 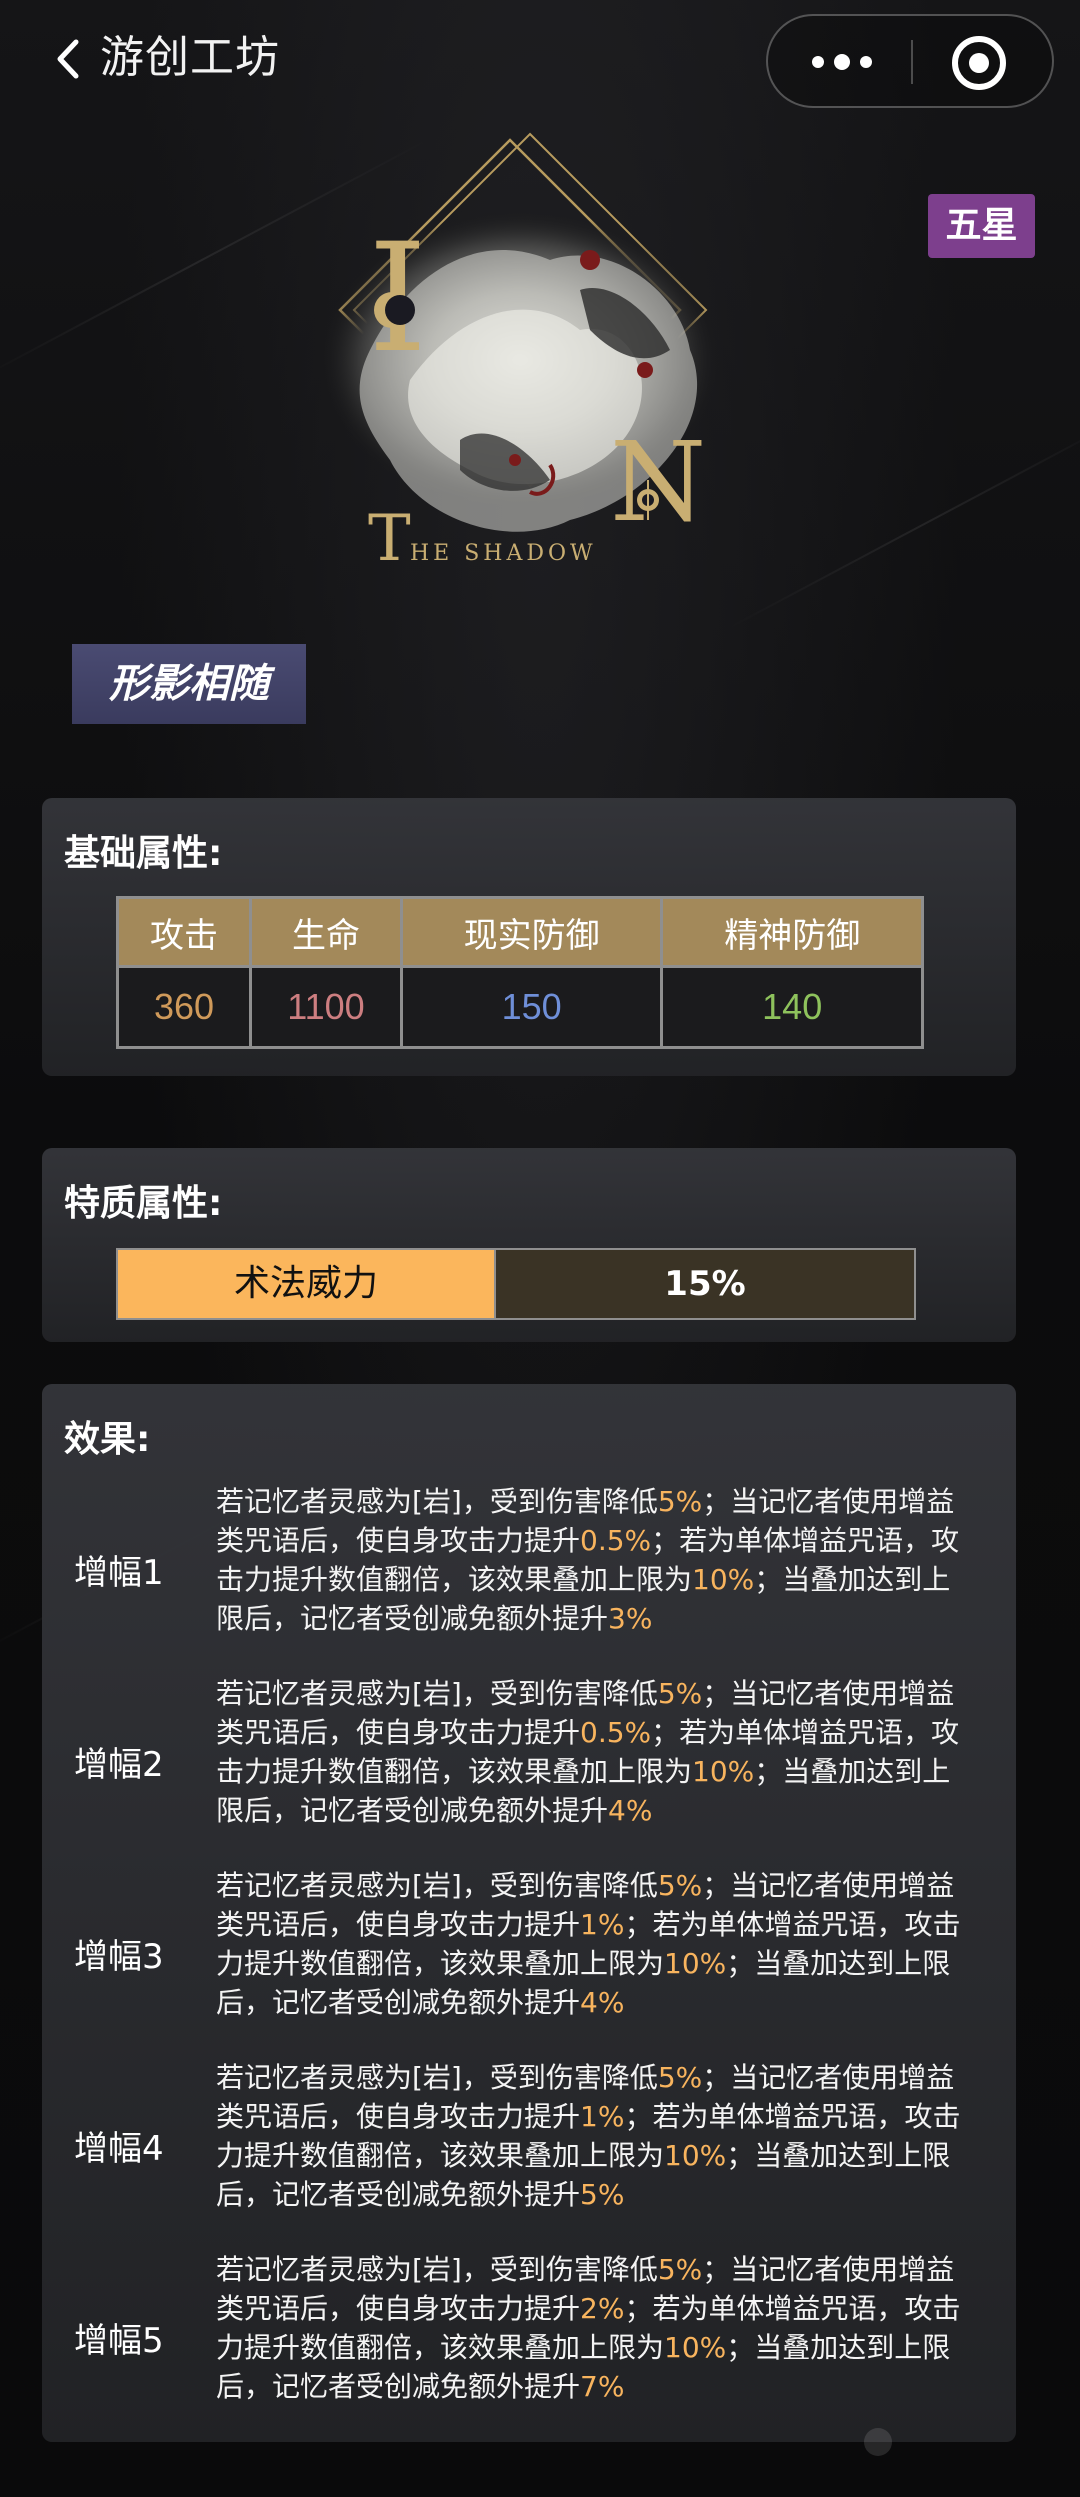 What do you see at coordinates (792, 932) in the screenshot?
I see `stat-header-mental-def: 精神防御` at bounding box center [792, 932].